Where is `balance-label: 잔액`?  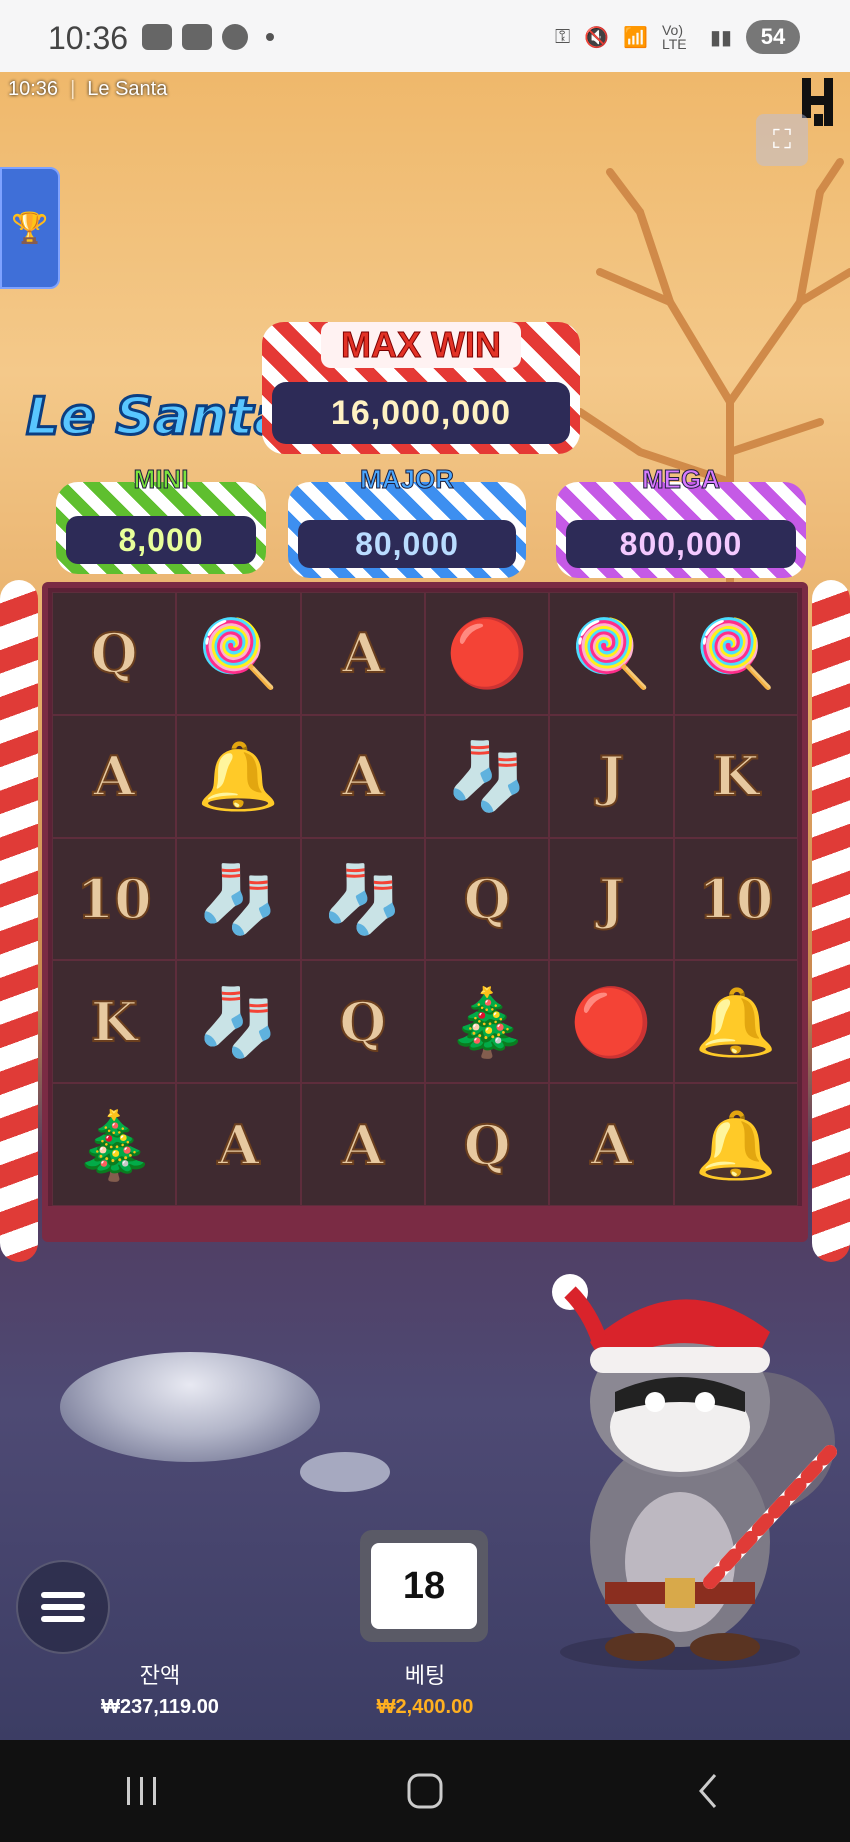 balance-label: 잔액 is located at coordinates (160, 1676).